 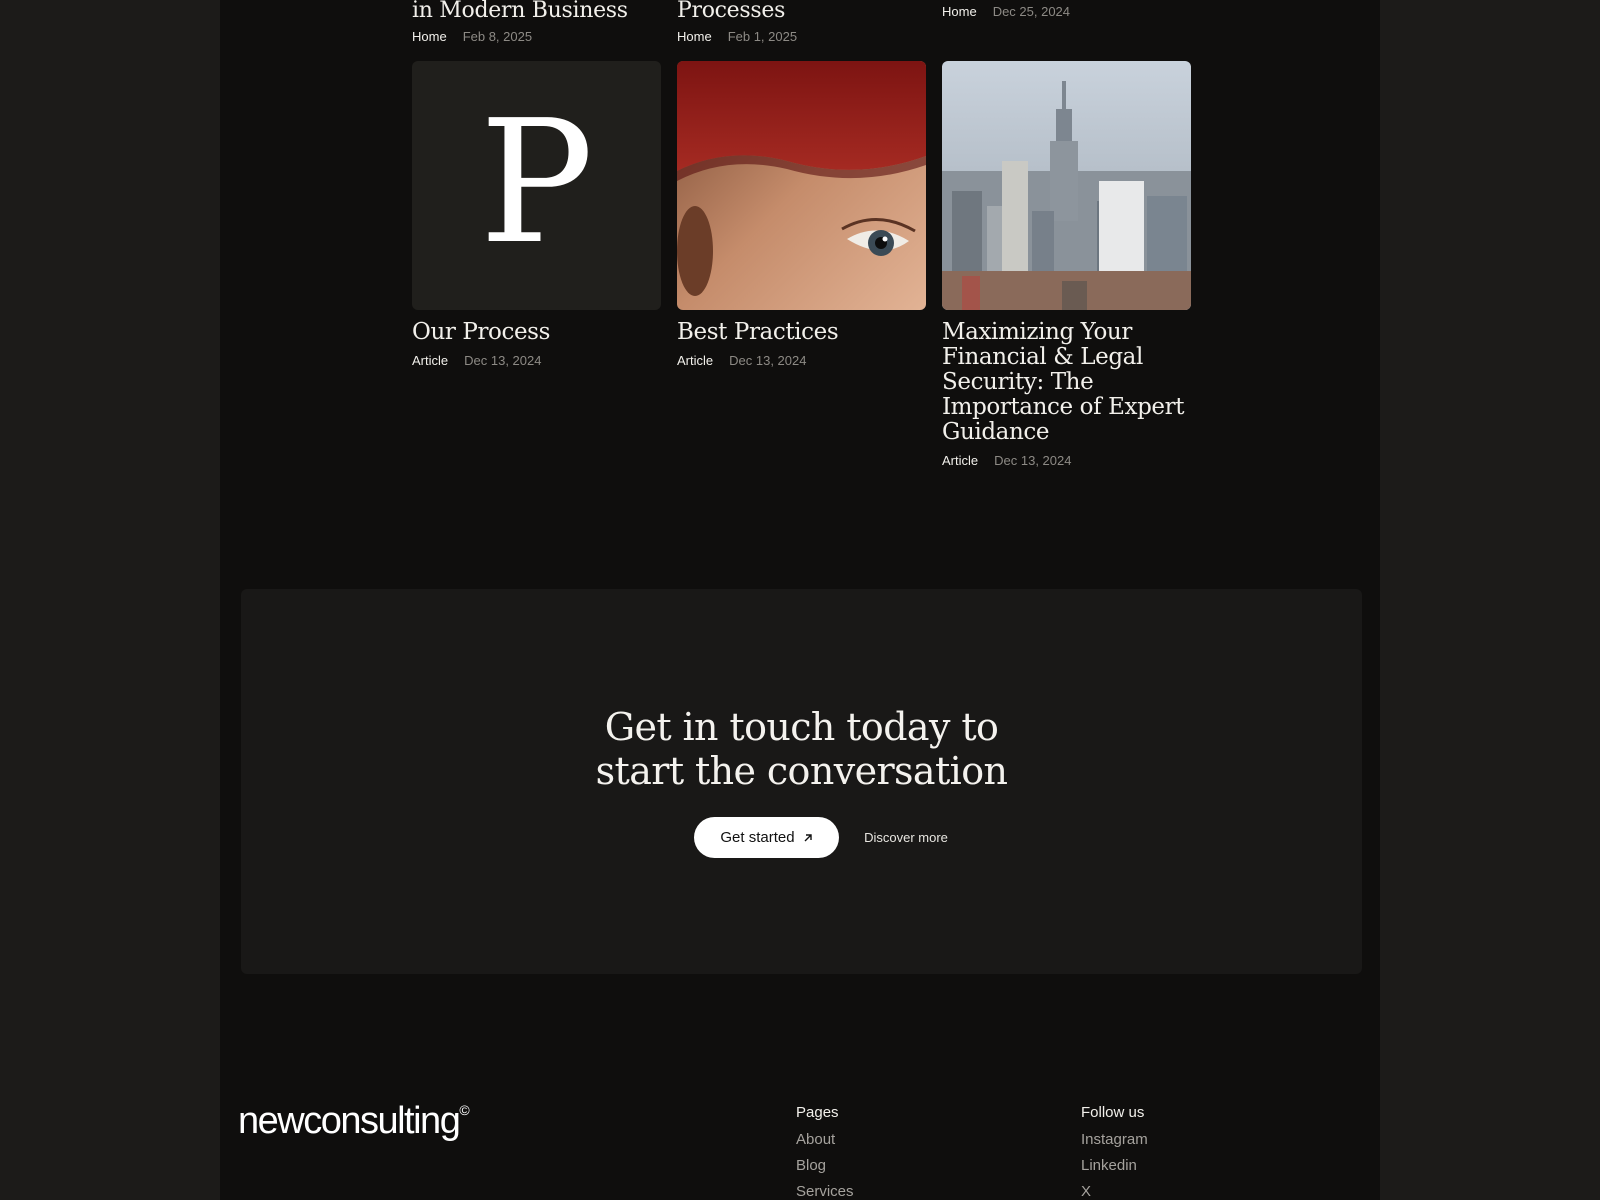 I want to click on post-meta: Home Feb 8, 2025, so click(x=472, y=36).